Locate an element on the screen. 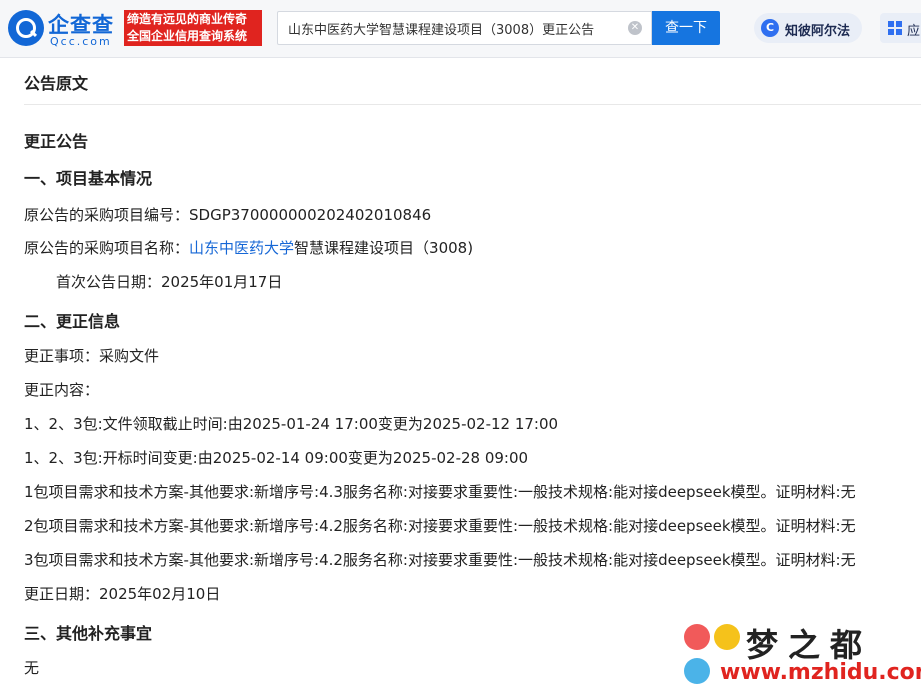 The height and width of the screenshot is (690, 921). app-button: 应 is located at coordinates (900, 28).